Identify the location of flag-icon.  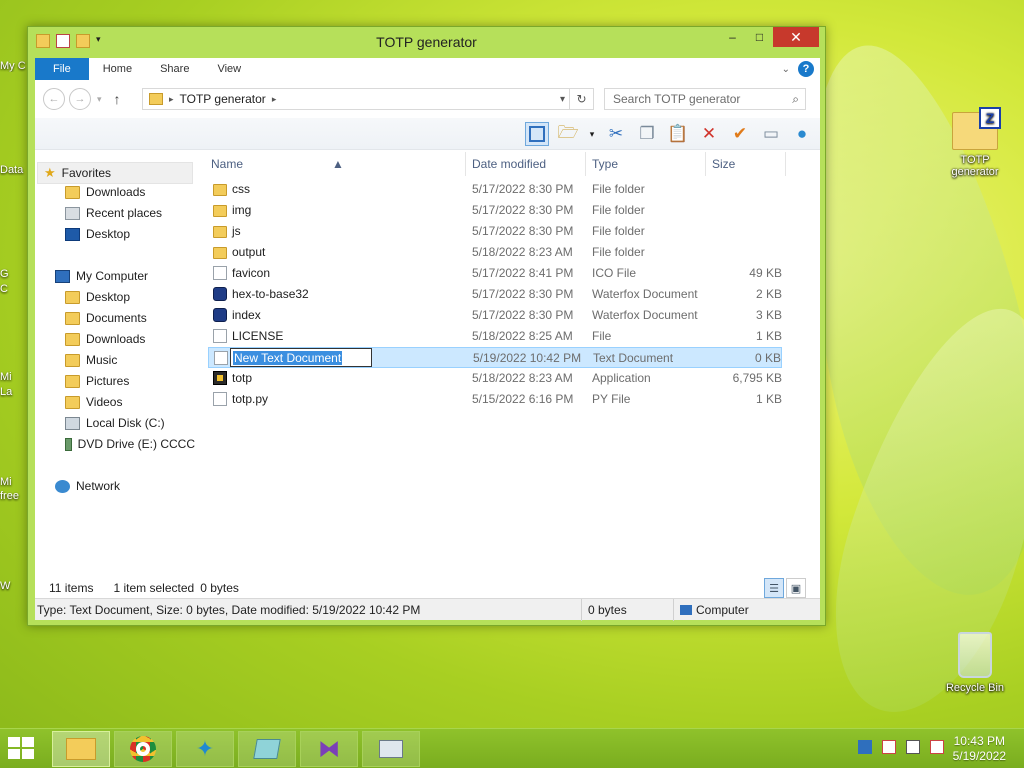
(889, 747).